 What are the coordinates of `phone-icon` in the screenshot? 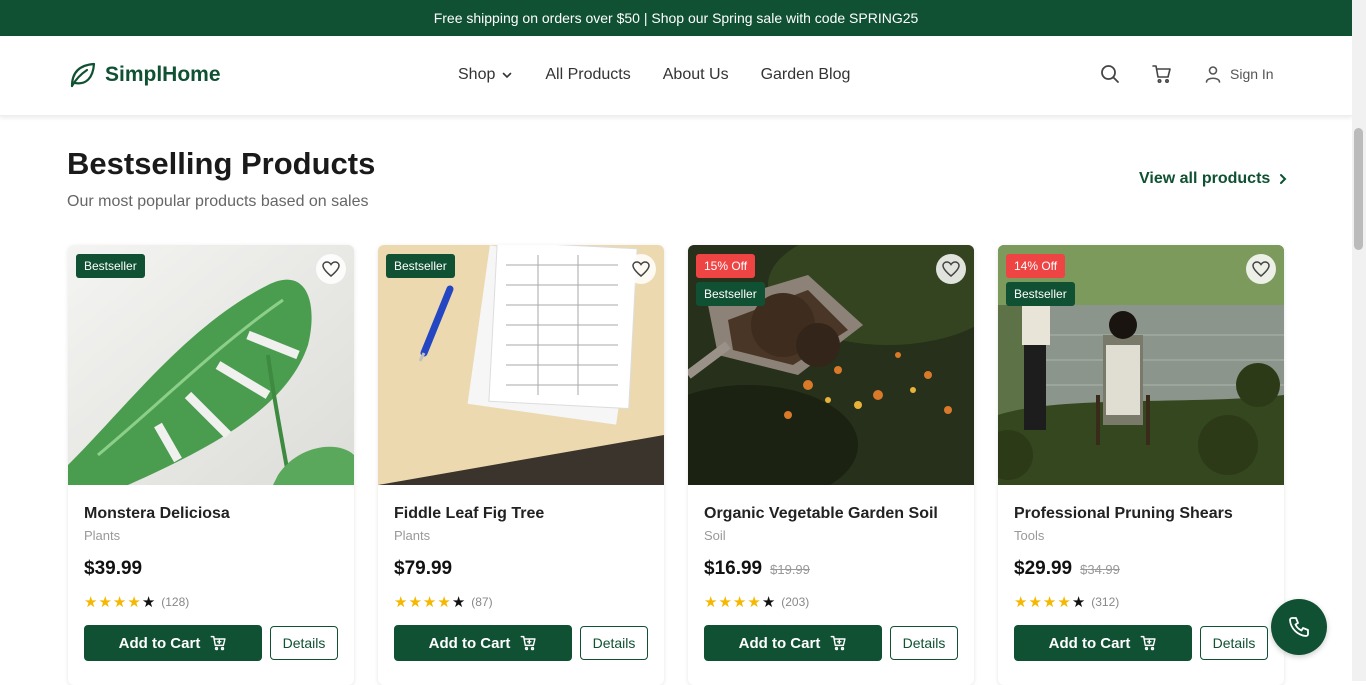 It's located at (1299, 627).